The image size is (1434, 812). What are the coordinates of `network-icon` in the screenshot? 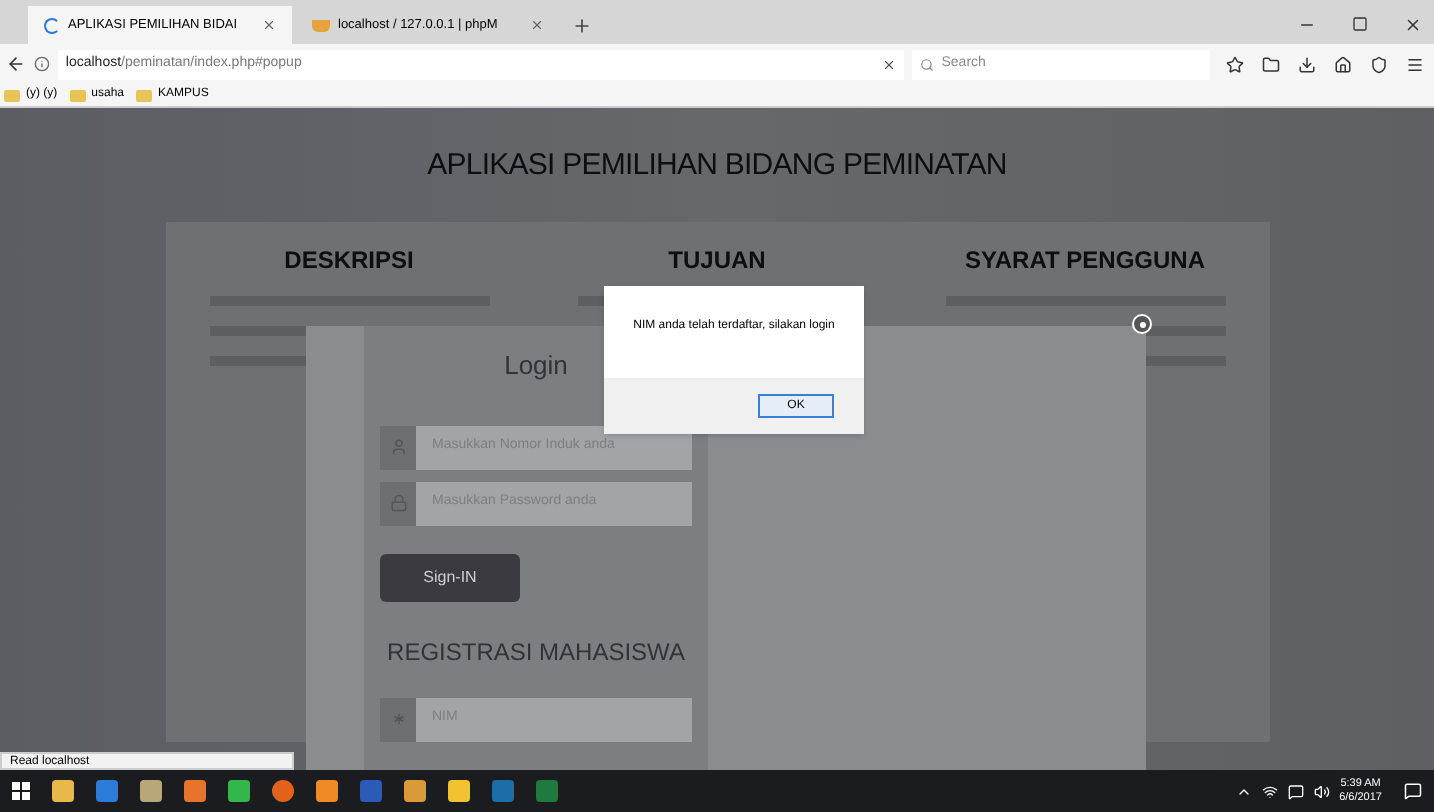 It's located at (1269, 791).